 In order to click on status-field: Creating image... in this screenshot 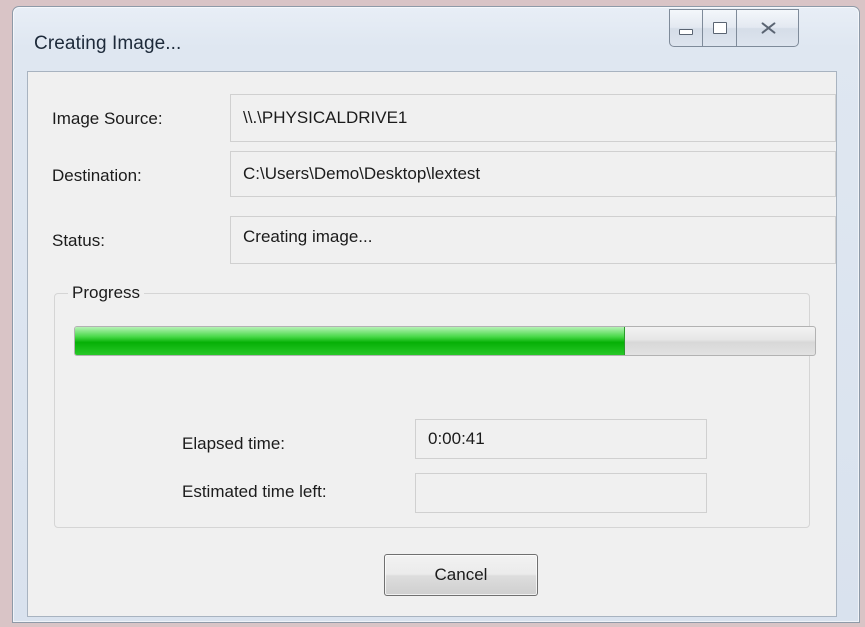, I will do `click(533, 240)`.